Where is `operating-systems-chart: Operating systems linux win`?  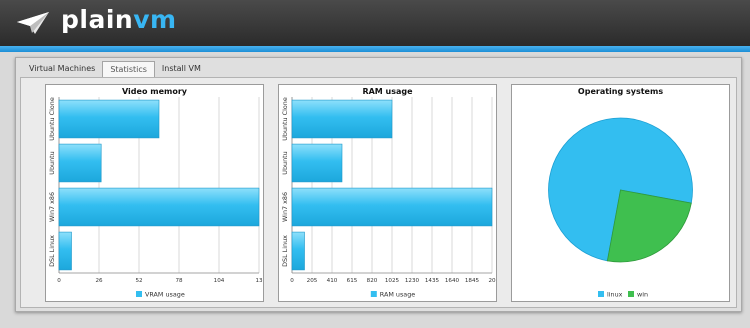 operating-systems-chart: Operating systems linux win is located at coordinates (620, 193).